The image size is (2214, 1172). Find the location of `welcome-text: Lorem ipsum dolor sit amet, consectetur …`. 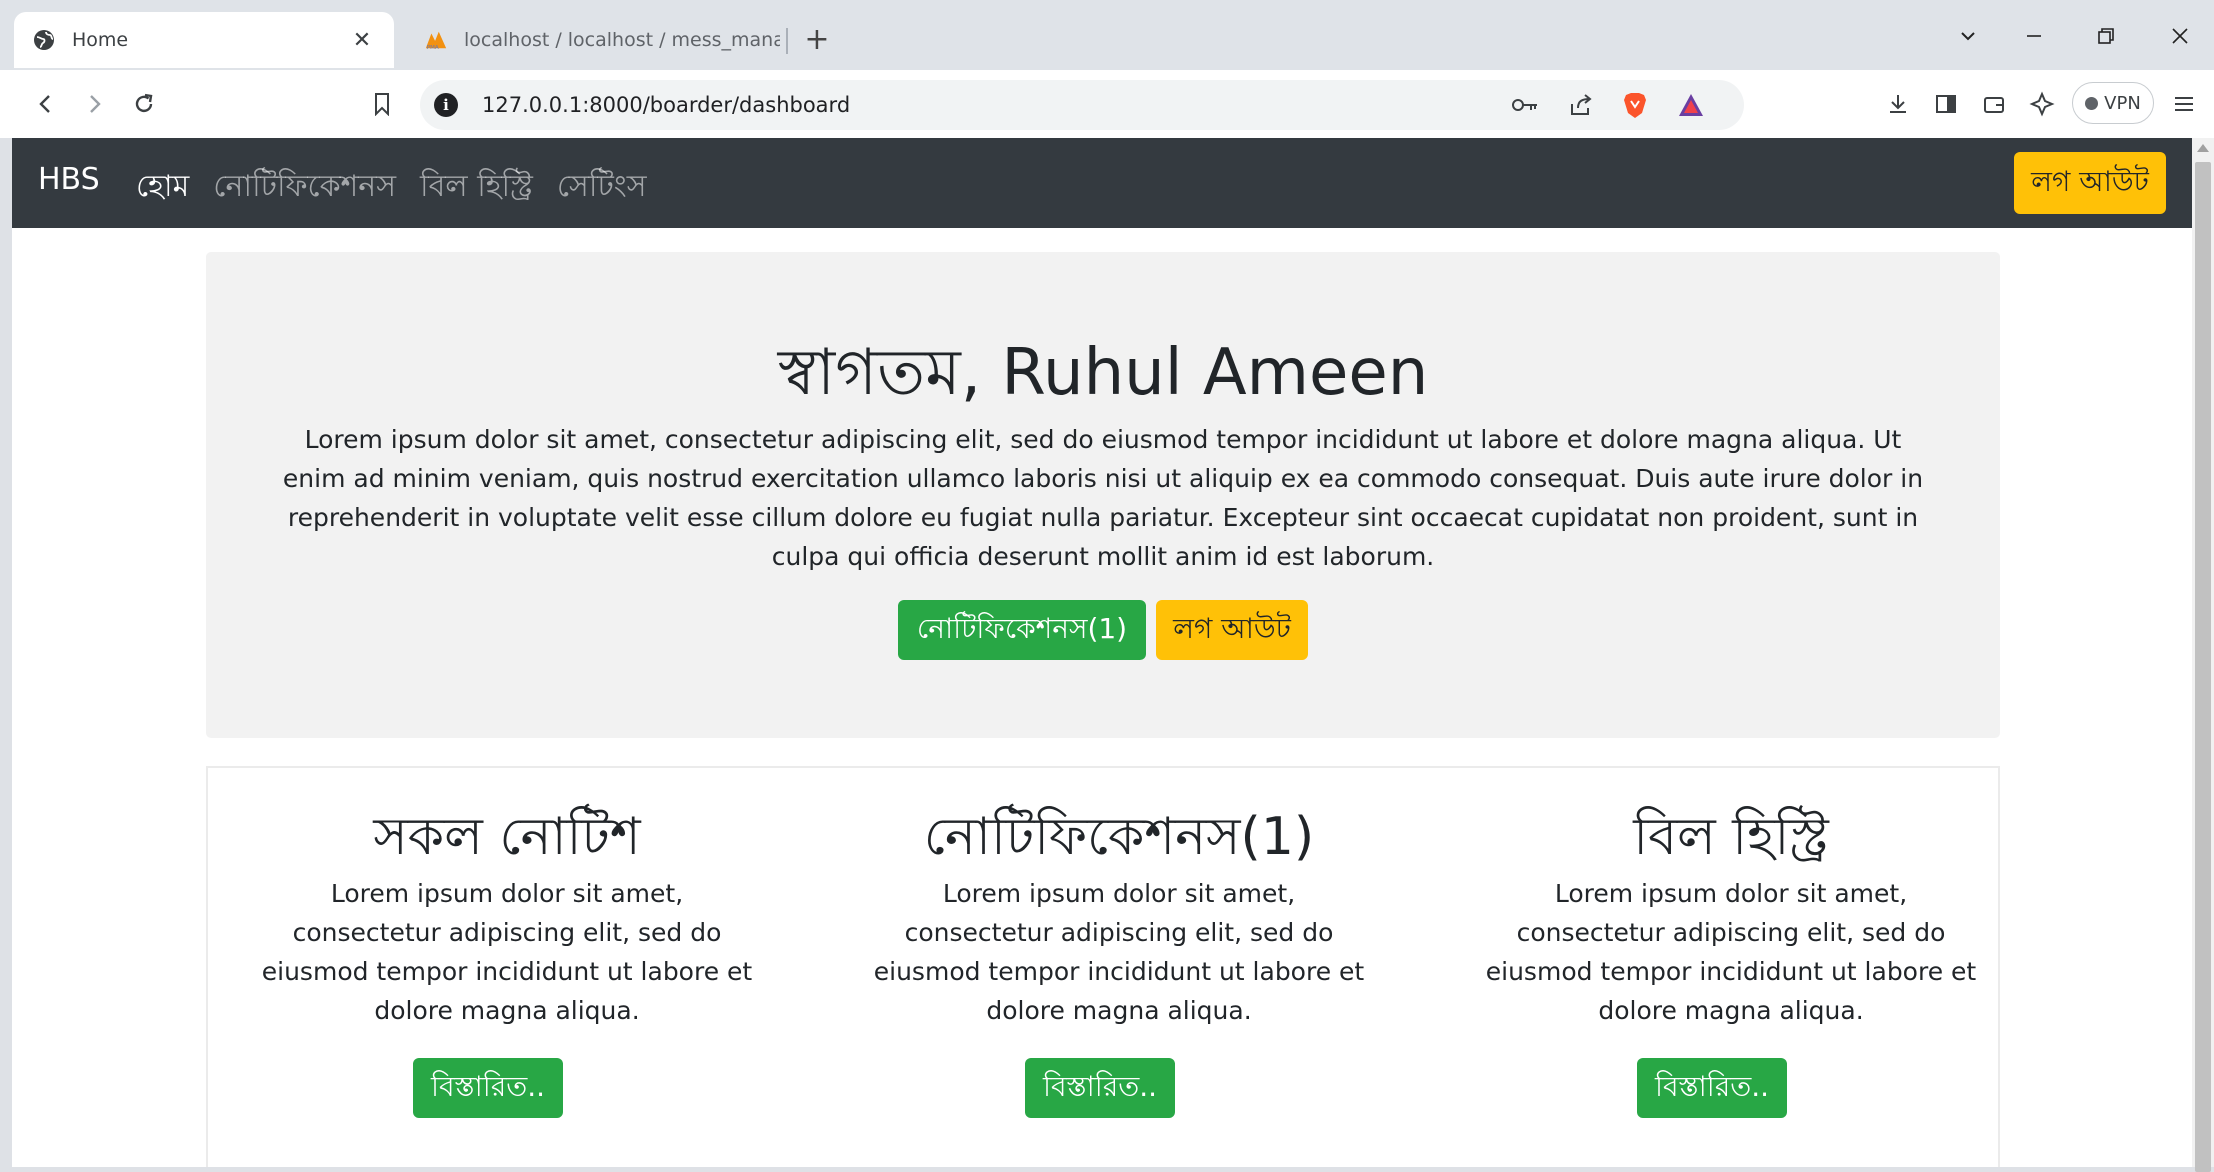

welcome-text: Lorem ipsum dolor sit amet, consectetur … is located at coordinates (1103, 498).